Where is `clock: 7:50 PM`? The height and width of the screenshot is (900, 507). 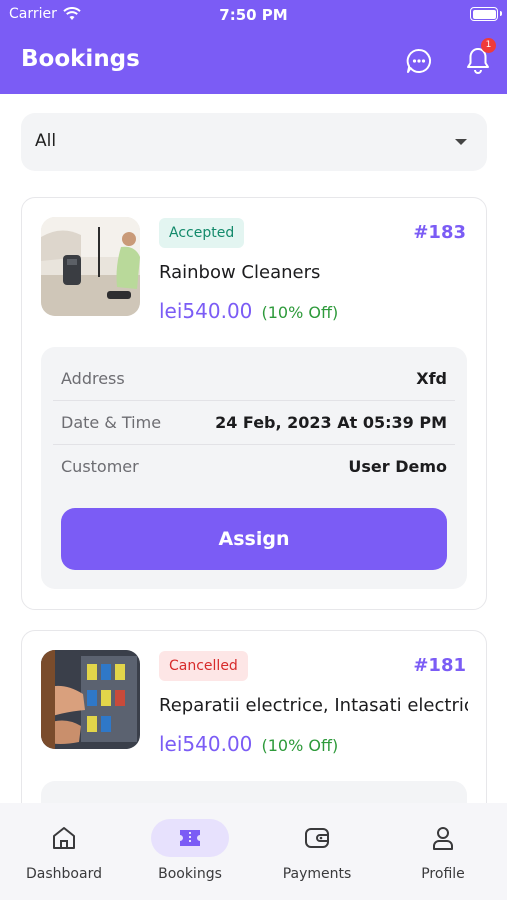
clock: 7:50 PM is located at coordinates (253, 15).